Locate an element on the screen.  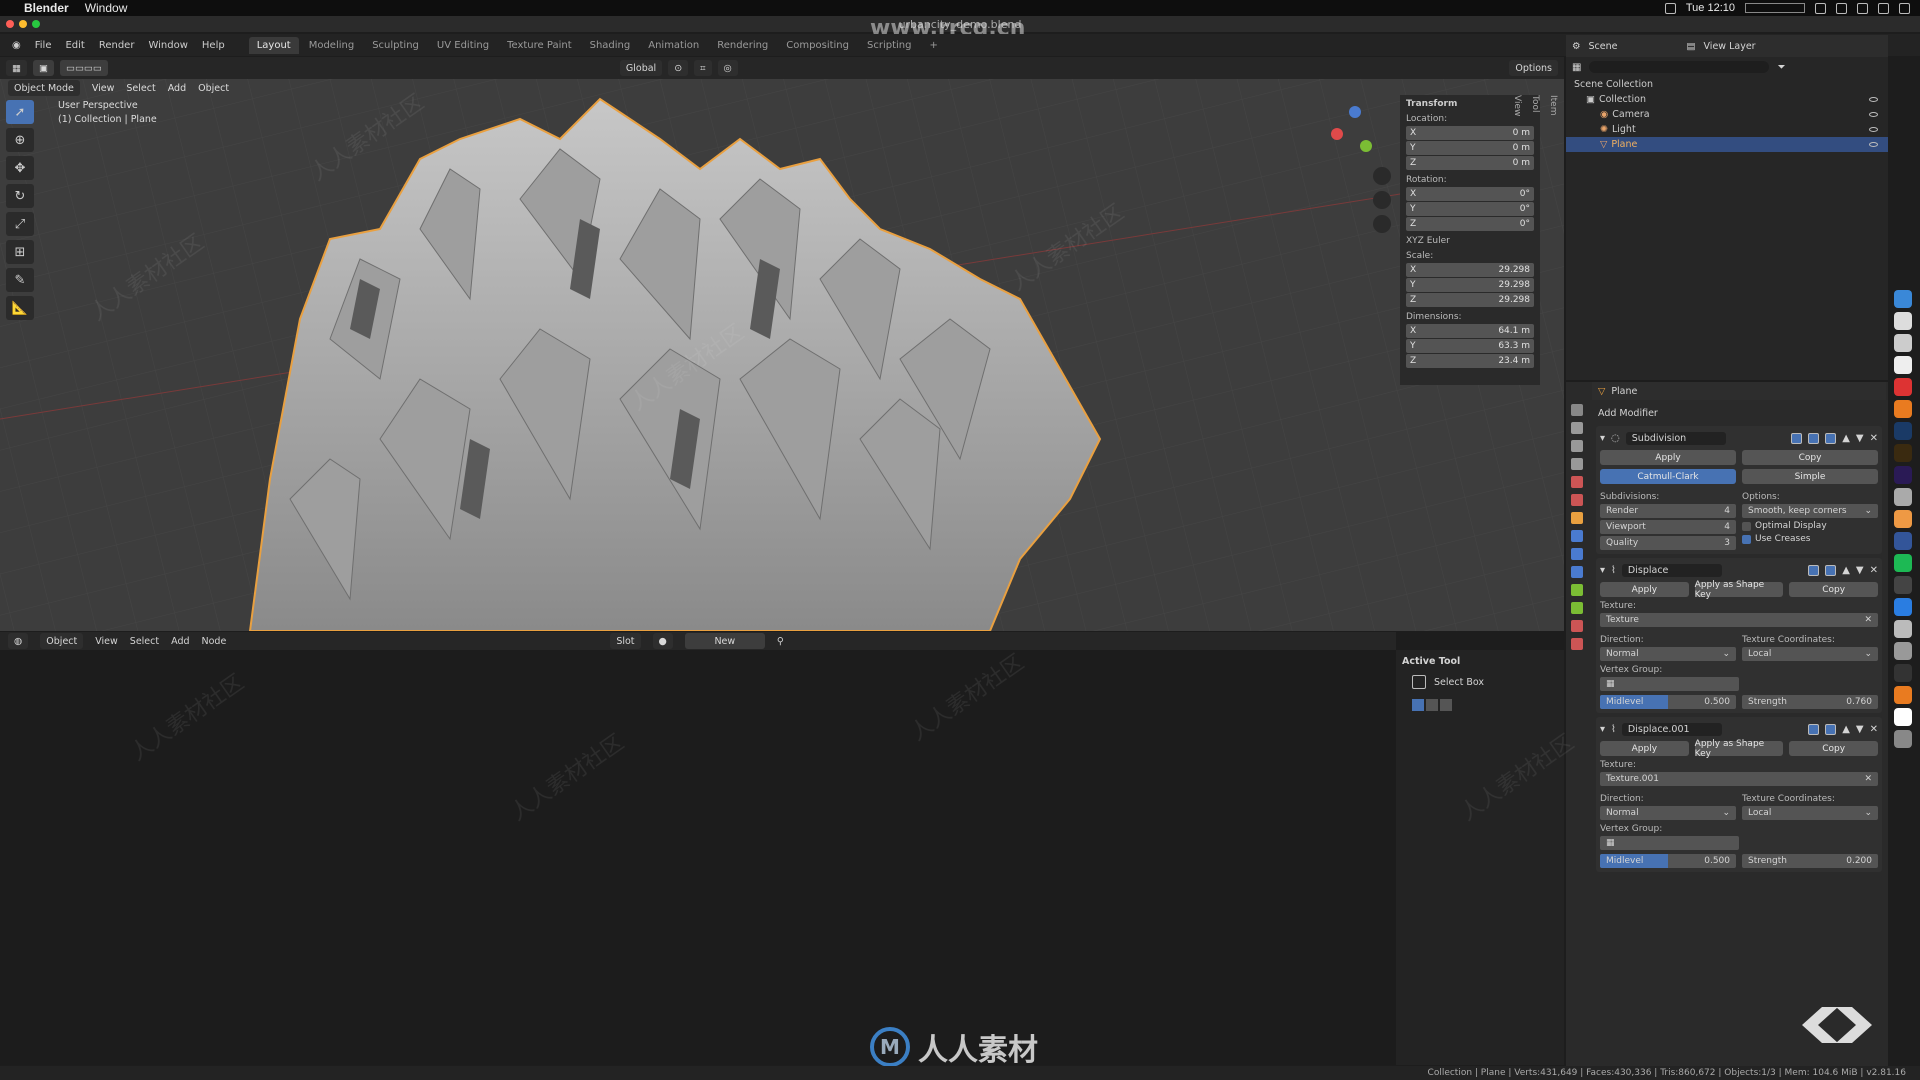
orientation-dropdown: Global is located at coordinates (641, 68).